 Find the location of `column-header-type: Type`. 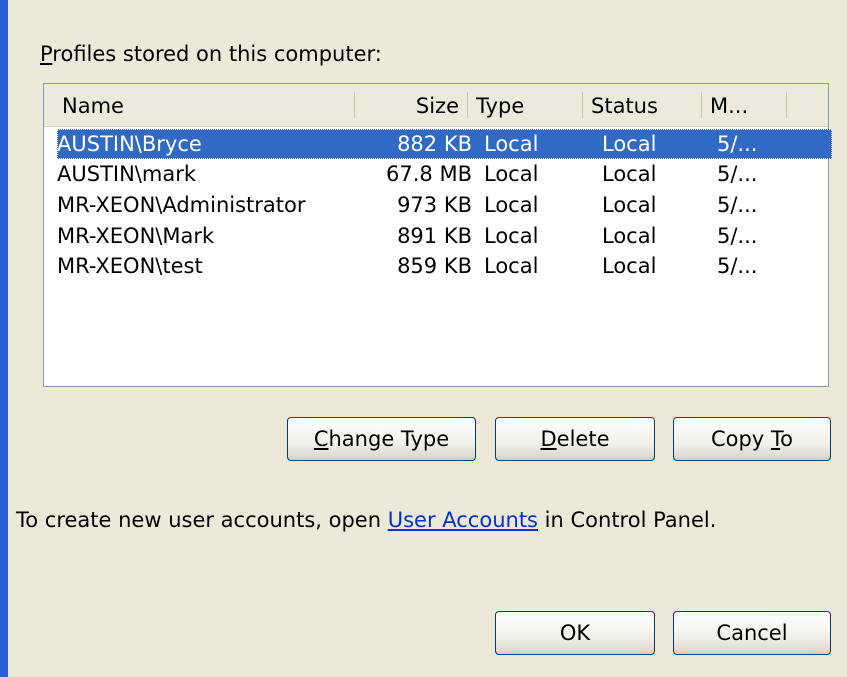

column-header-type: Type is located at coordinates (525, 105).